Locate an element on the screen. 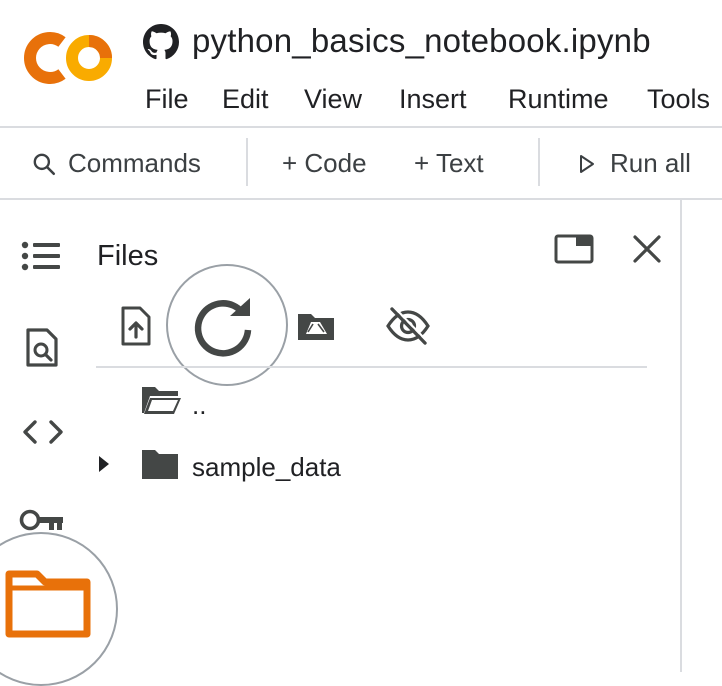 The image size is (722, 686). list-item: sample_data is located at coordinates (371, 466).